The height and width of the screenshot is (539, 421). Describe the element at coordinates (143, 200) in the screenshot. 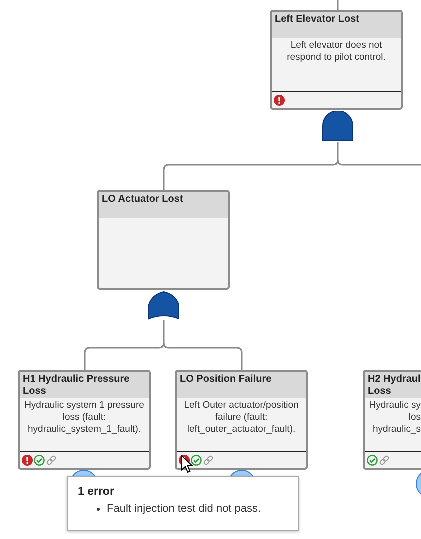

I see `node-title: LO Actuator Lost` at that location.